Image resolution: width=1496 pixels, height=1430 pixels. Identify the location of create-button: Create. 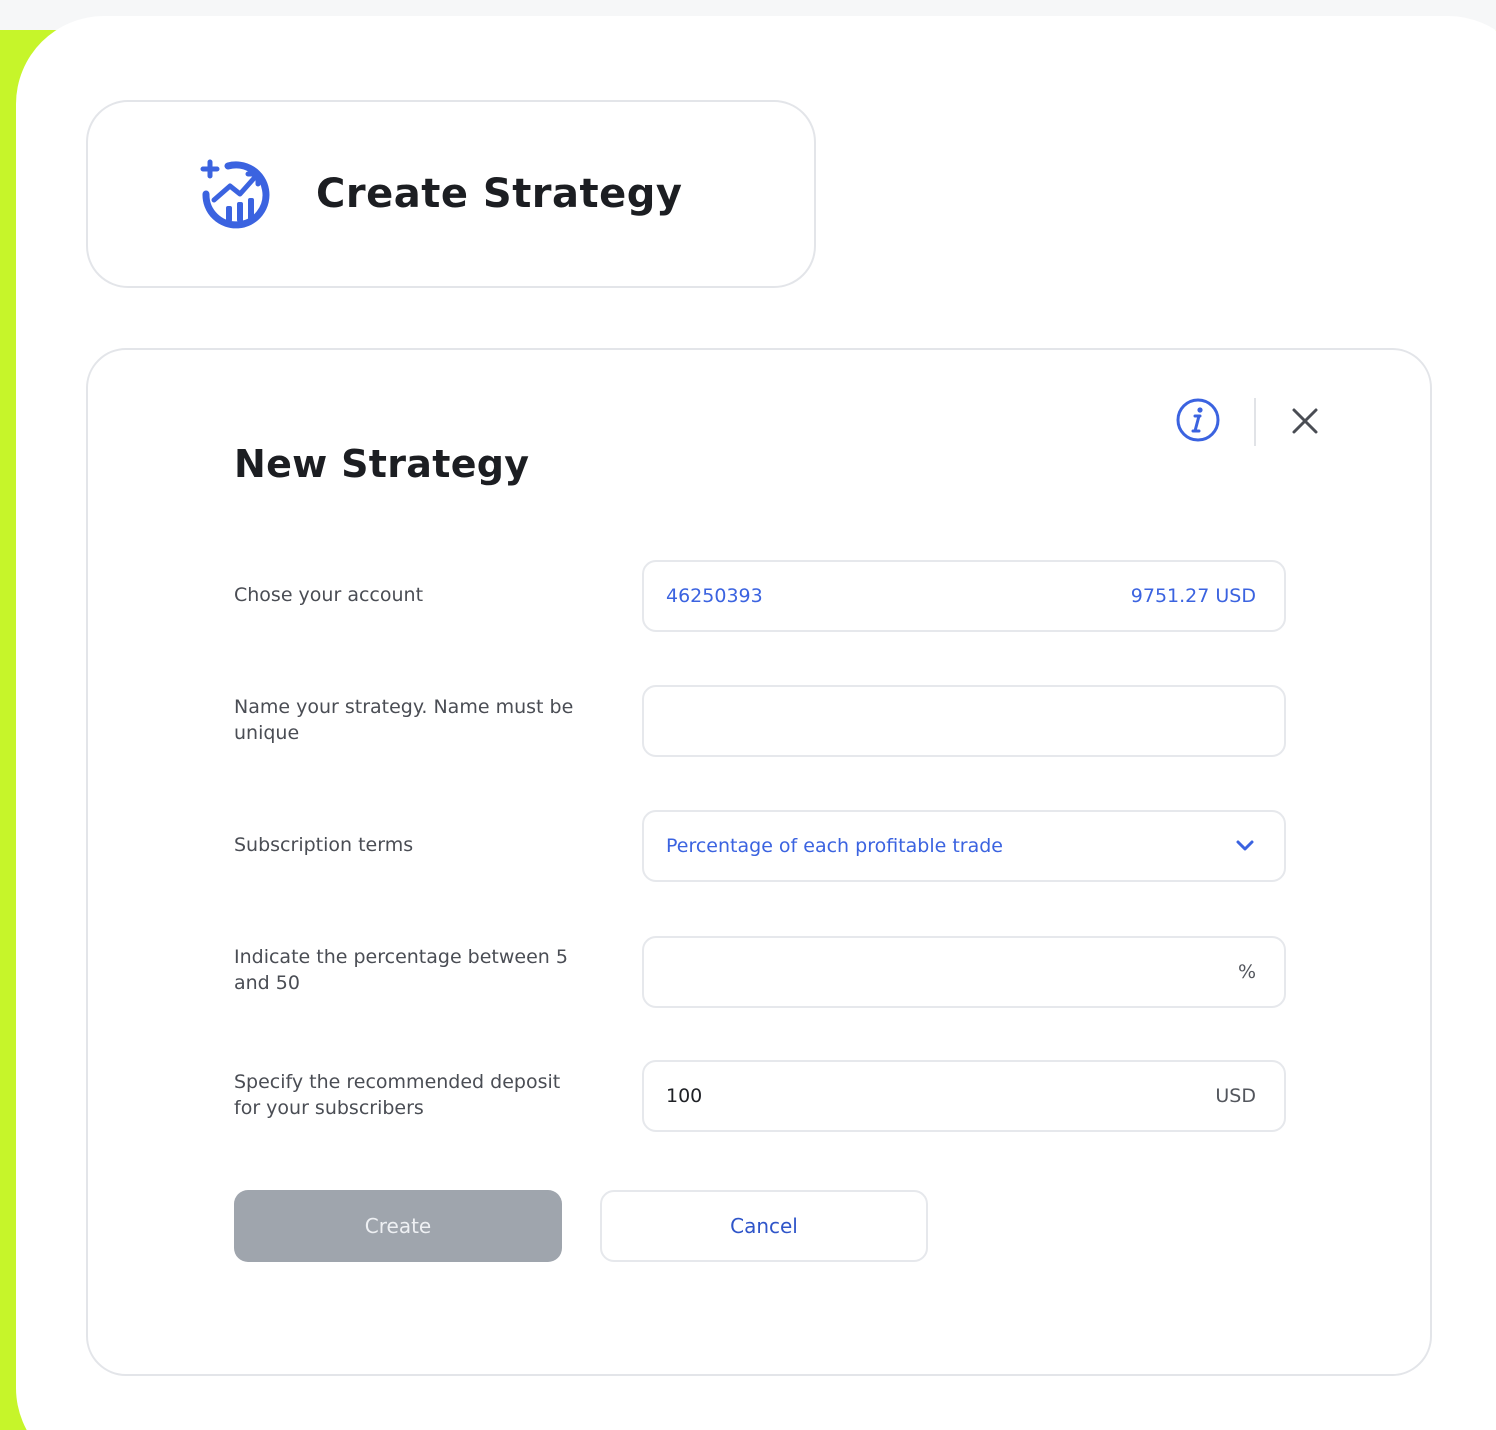
(398, 1226).